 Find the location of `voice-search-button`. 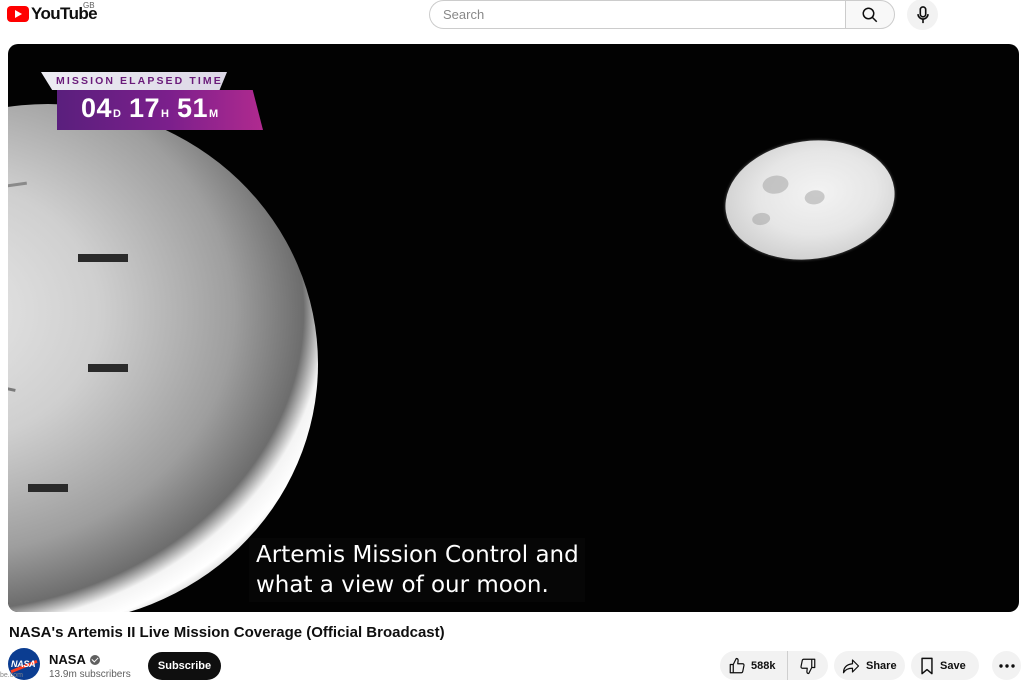

voice-search-button is located at coordinates (922, 15).